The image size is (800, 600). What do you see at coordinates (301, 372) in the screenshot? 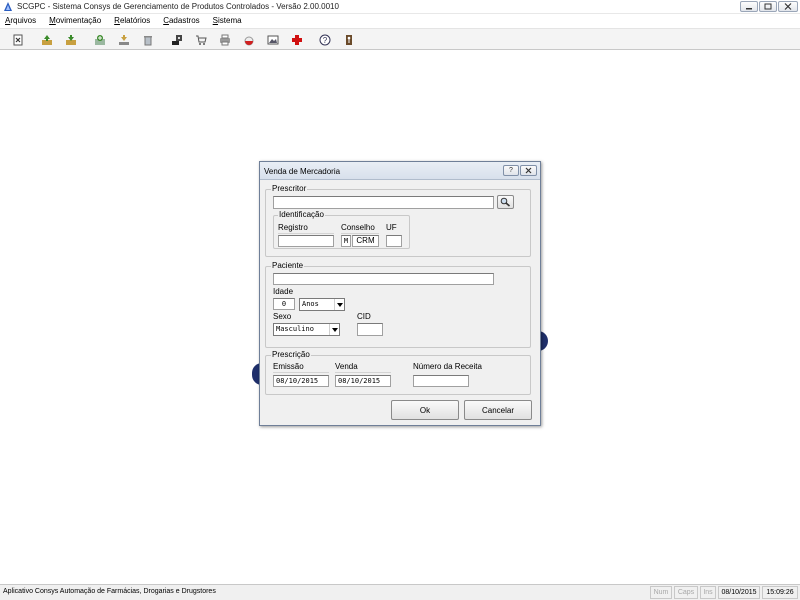
I see `emissao-underline` at bounding box center [301, 372].